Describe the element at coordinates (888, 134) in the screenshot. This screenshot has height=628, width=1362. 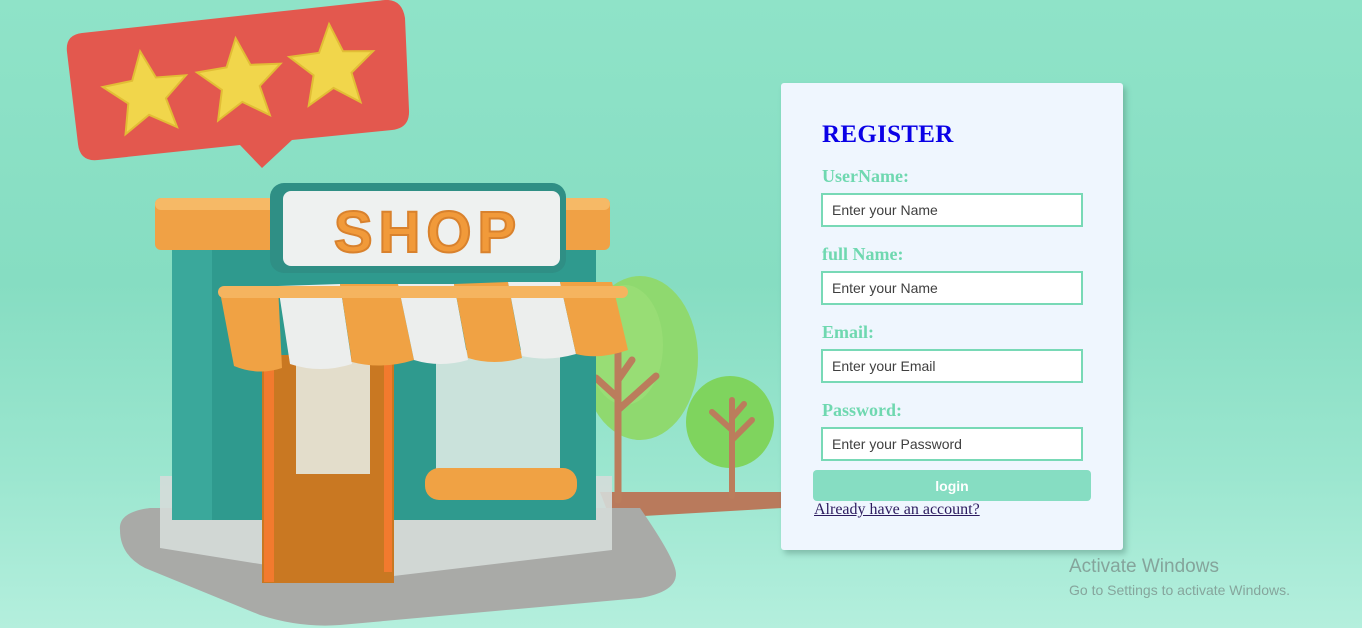
I see `register-title: REGISTER` at that location.